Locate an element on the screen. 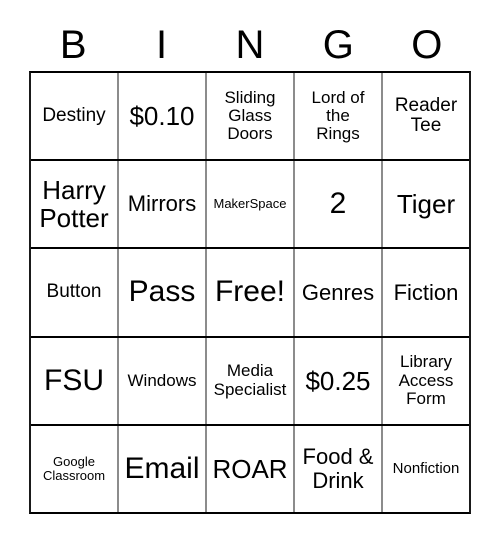 The height and width of the screenshot is (544, 500). bingo-cell-label: Google Classroom is located at coordinates (74, 468).